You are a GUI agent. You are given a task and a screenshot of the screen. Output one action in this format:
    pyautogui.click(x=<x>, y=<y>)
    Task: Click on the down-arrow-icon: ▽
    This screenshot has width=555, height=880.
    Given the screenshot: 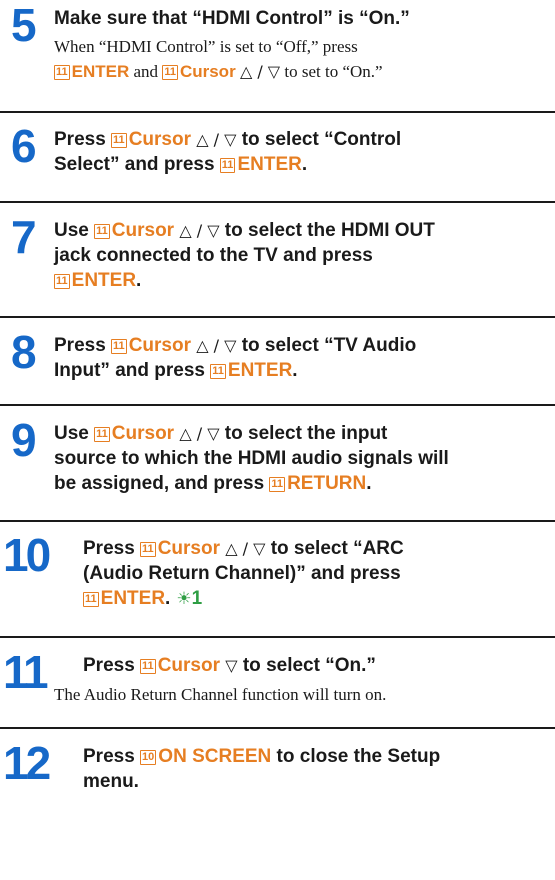 What is the action you would take?
    pyautogui.click(x=231, y=665)
    